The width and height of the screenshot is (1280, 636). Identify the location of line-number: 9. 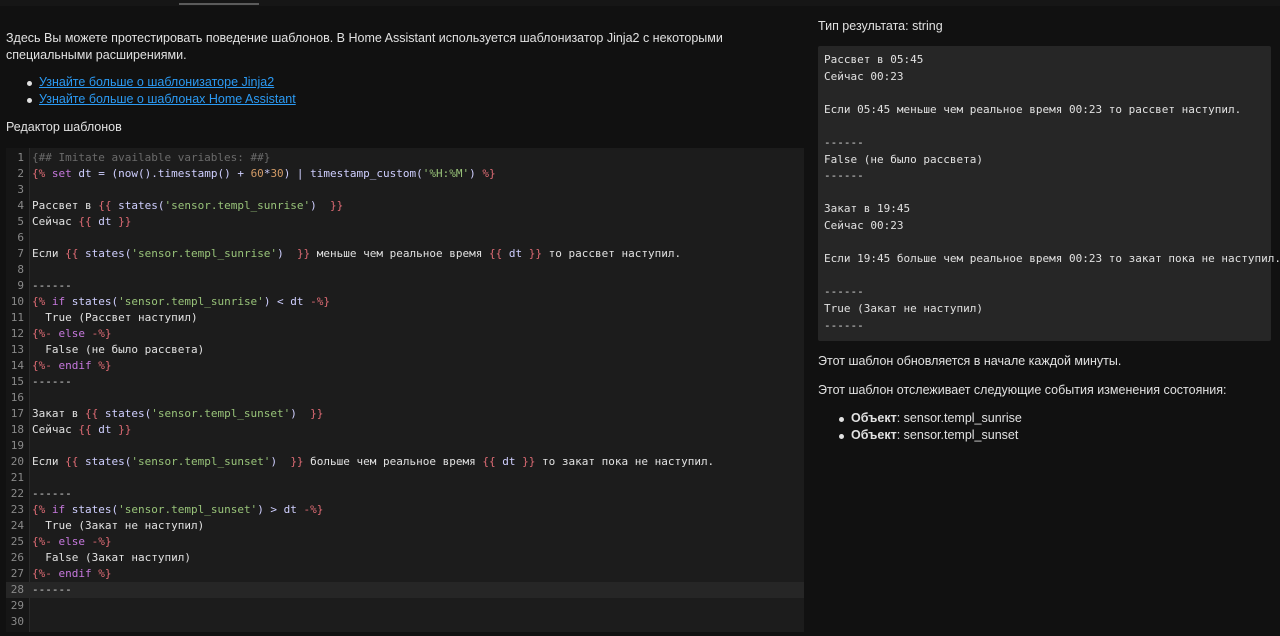
(20, 285).